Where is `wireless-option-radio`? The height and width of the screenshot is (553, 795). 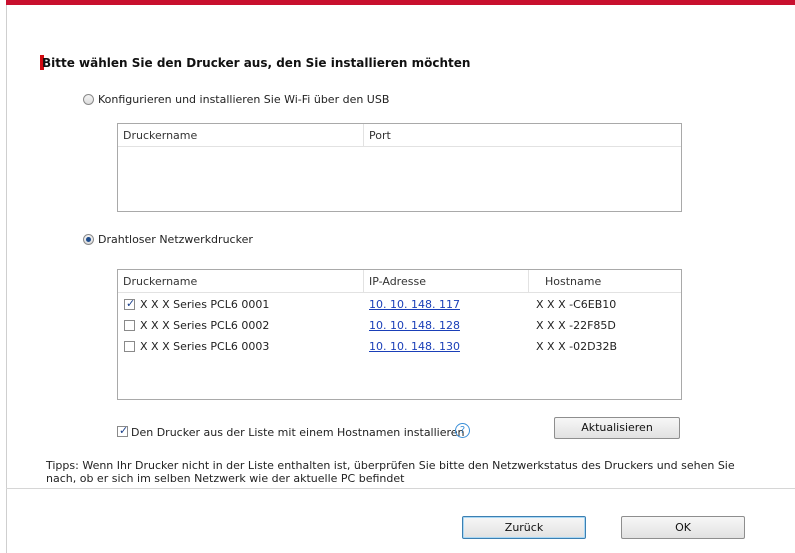
wireless-option-radio is located at coordinates (88, 239).